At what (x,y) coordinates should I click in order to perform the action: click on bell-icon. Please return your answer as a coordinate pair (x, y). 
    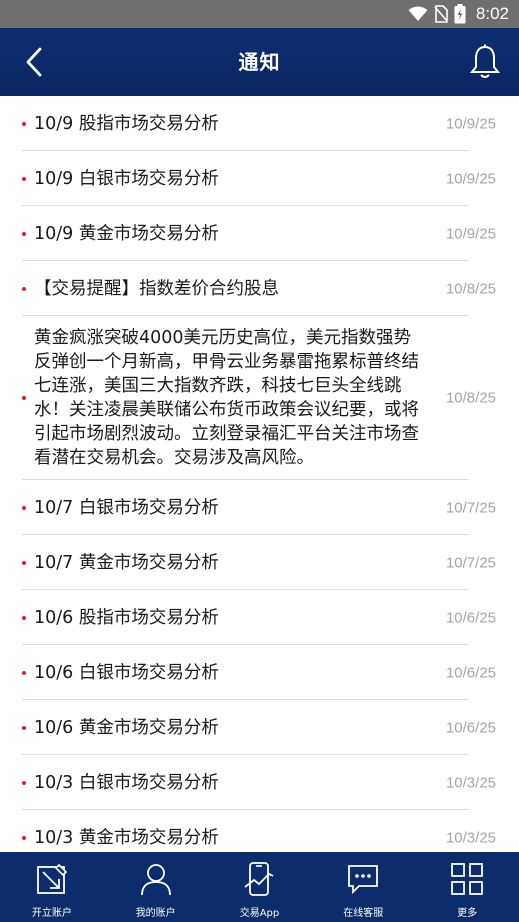
    Looking at the image, I should click on (485, 61).